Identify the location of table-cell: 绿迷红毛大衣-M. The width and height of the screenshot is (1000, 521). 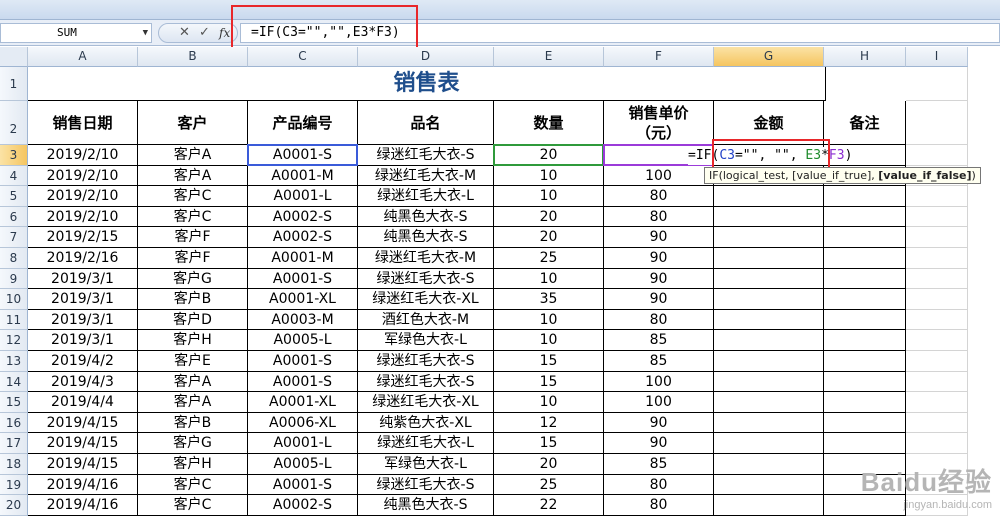
(426, 258).